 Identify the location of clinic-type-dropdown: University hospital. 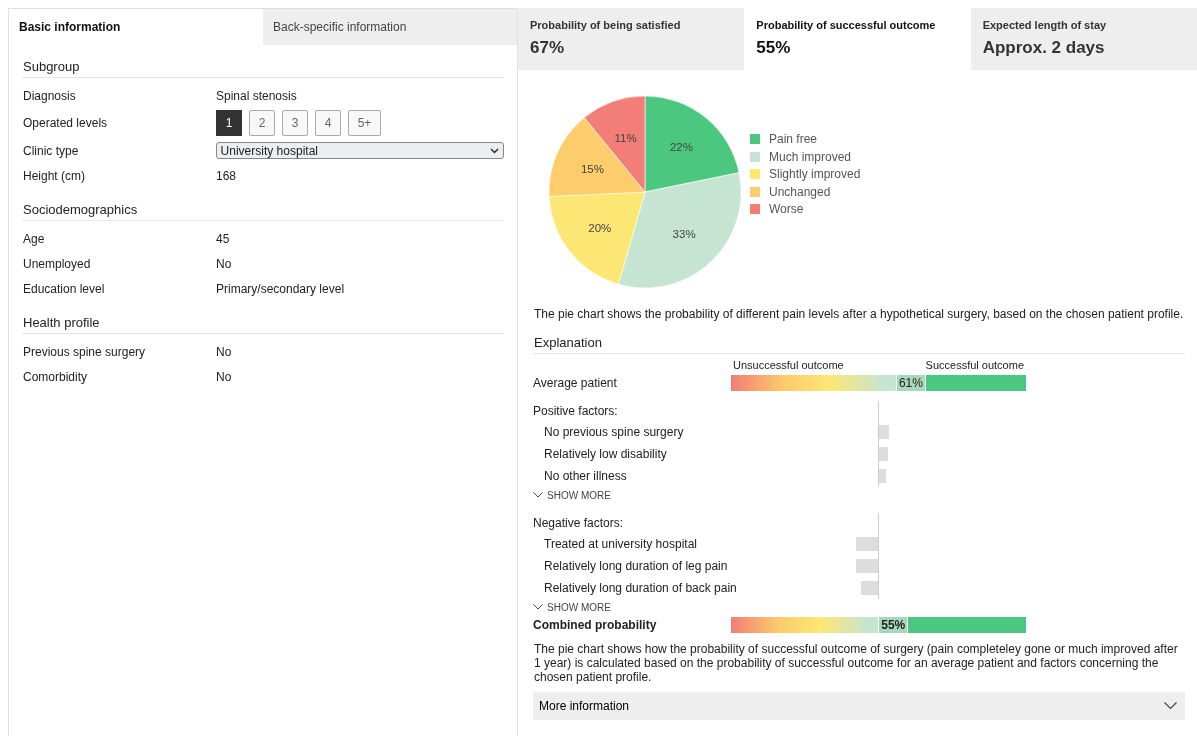
(359, 150).